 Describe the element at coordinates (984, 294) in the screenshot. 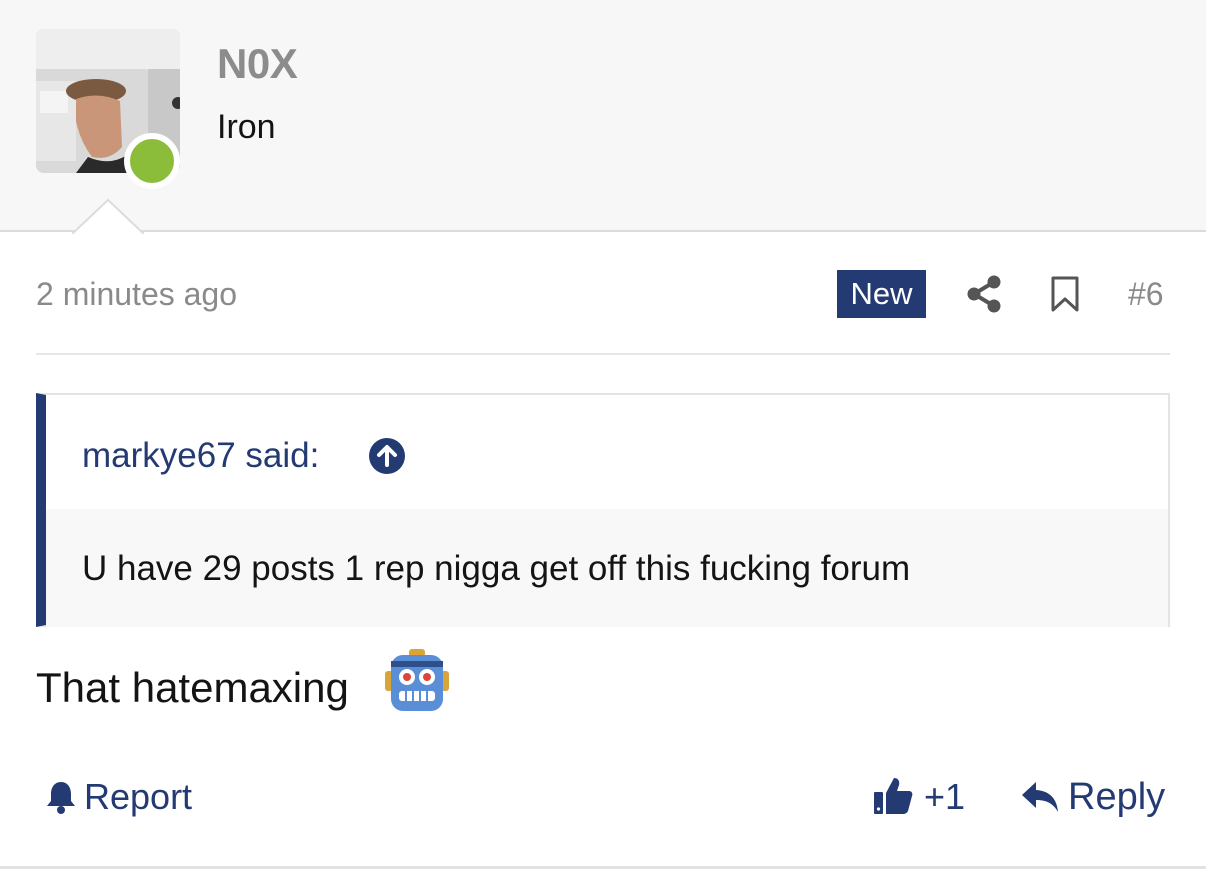

I see `share-icon` at that location.